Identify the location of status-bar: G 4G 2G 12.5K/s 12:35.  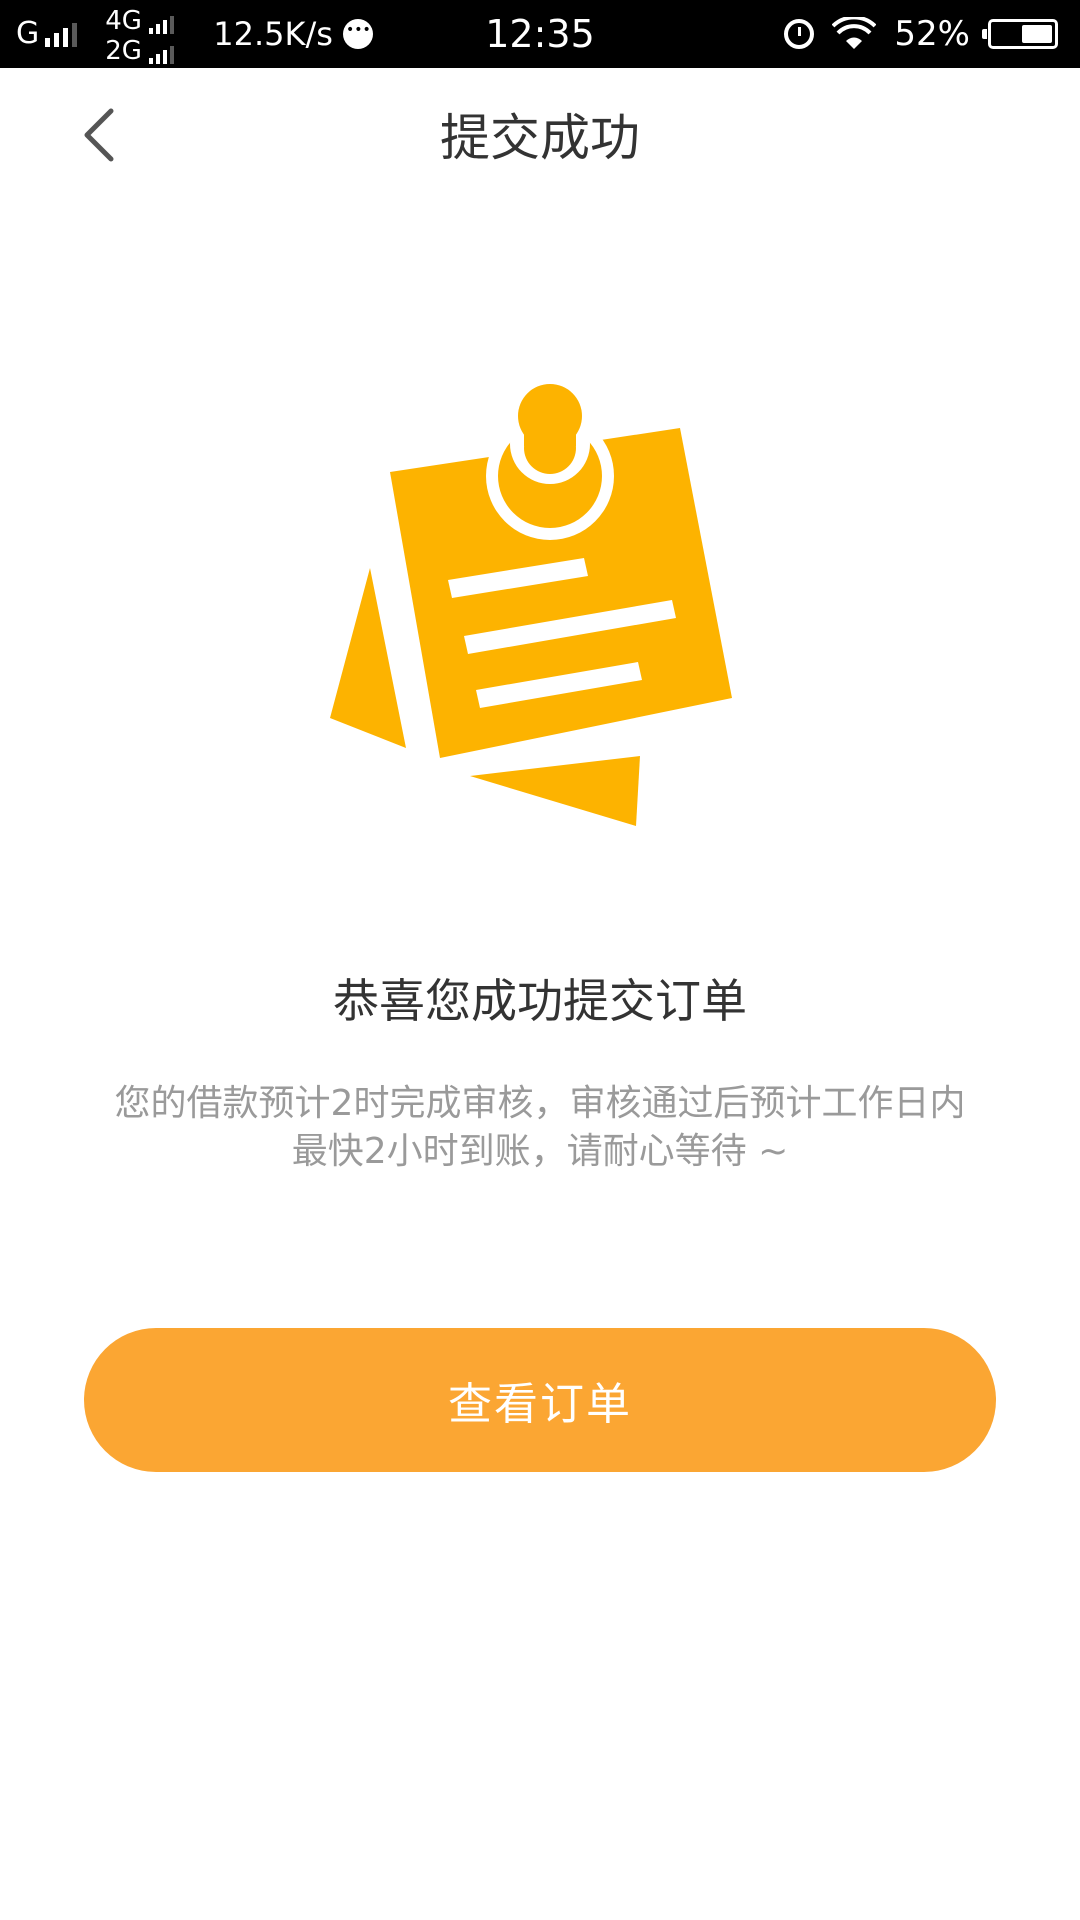
(540, 34).